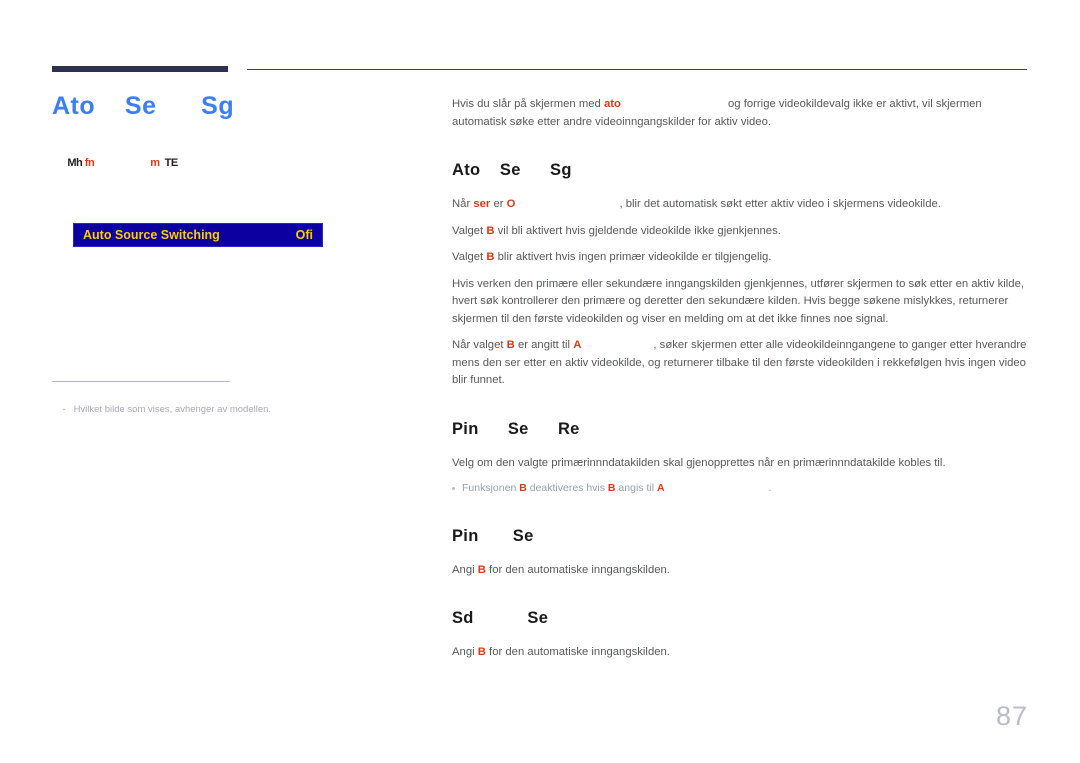 The image size is (1080, 763). Describe the element at coordinates (490, 257) in the screenshot. I see `s1p3-keyword-1: B` at that location.